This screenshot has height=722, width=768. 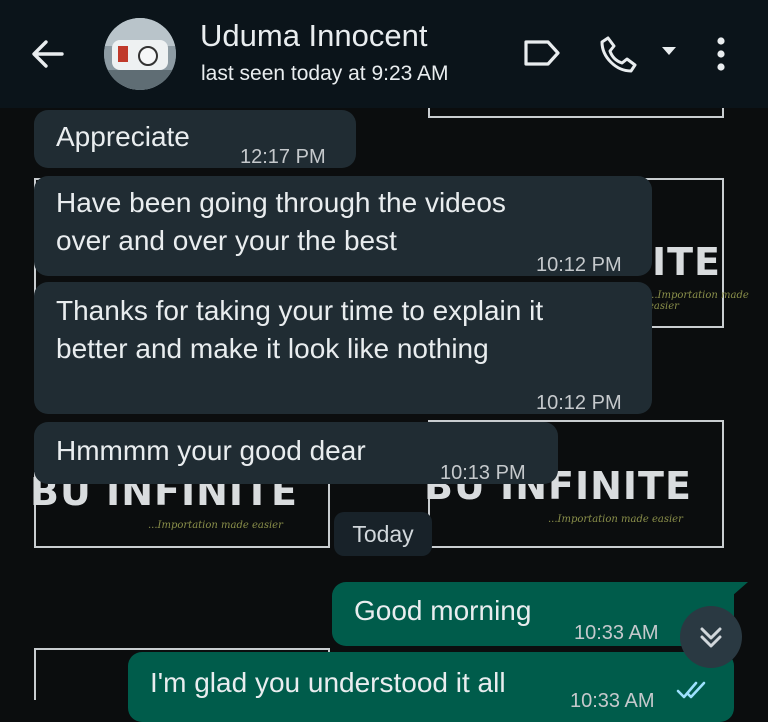 I want to click on scroll-to-bottom-button, so click(x=711, y=637).